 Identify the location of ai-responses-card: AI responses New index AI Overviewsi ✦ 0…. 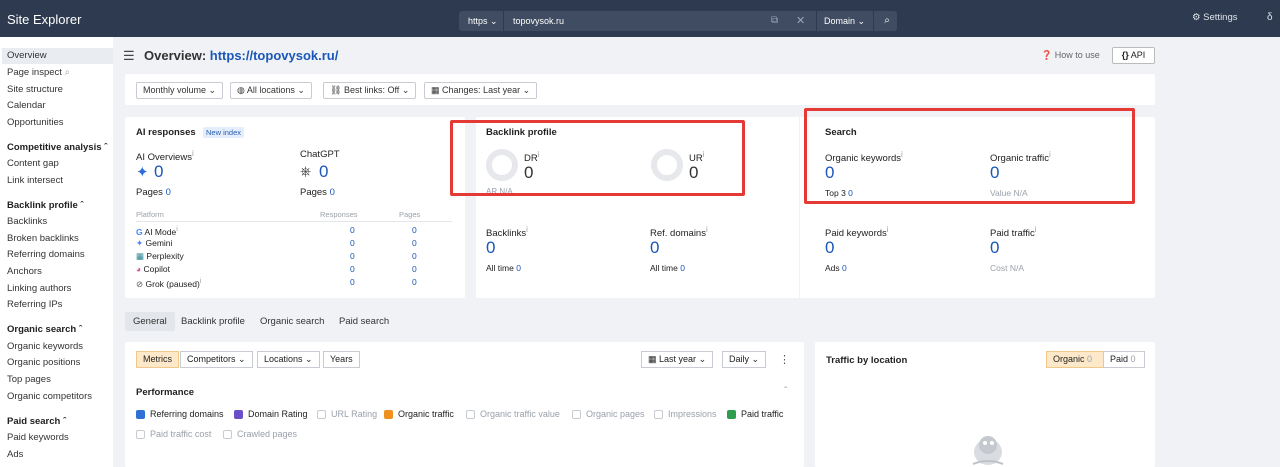
(295, 207).